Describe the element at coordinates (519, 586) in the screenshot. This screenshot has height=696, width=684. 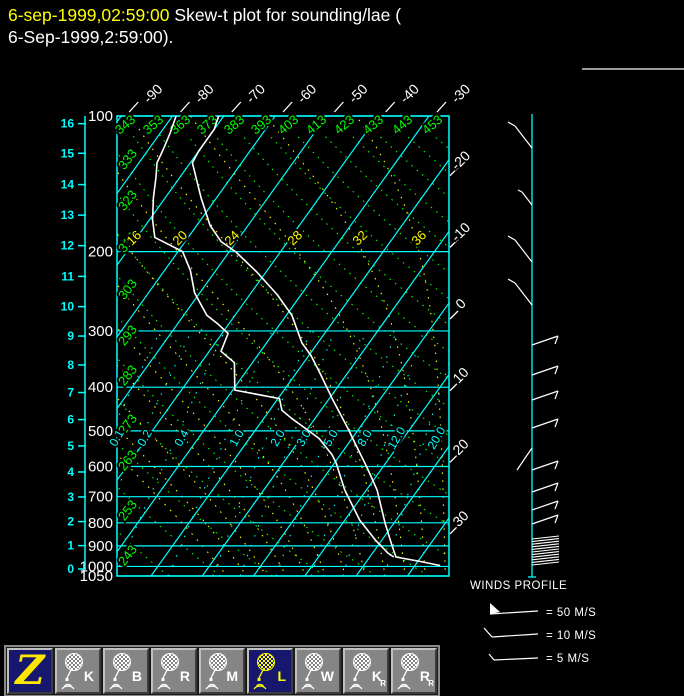
I see `winds-profile-title: WINDS PROFILE` at that location.